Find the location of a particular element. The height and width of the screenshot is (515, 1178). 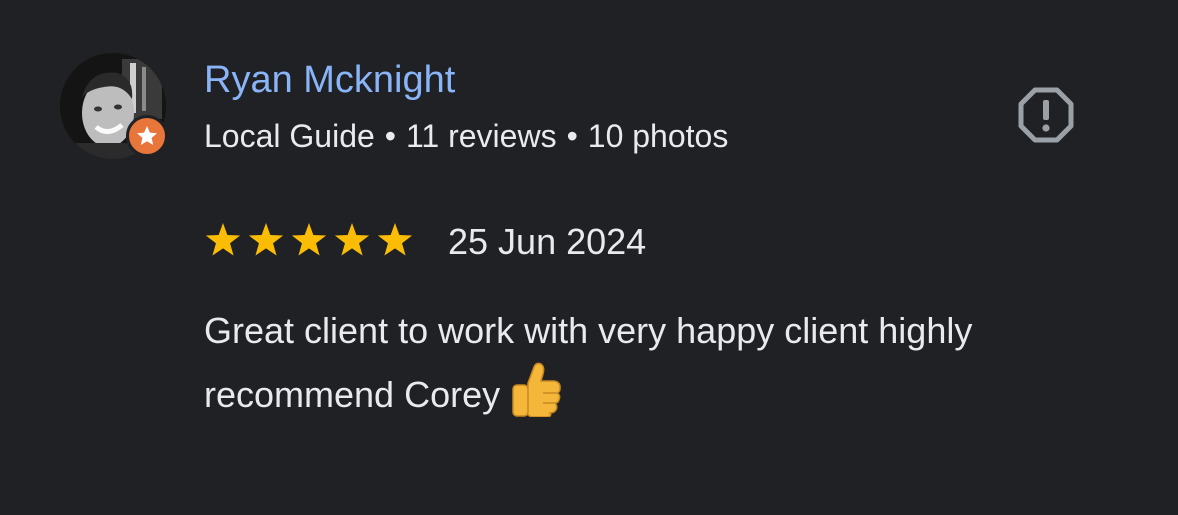

author-meta: Local Guide • 11 reviews • 10 photos is located at coordinates (466, 136).